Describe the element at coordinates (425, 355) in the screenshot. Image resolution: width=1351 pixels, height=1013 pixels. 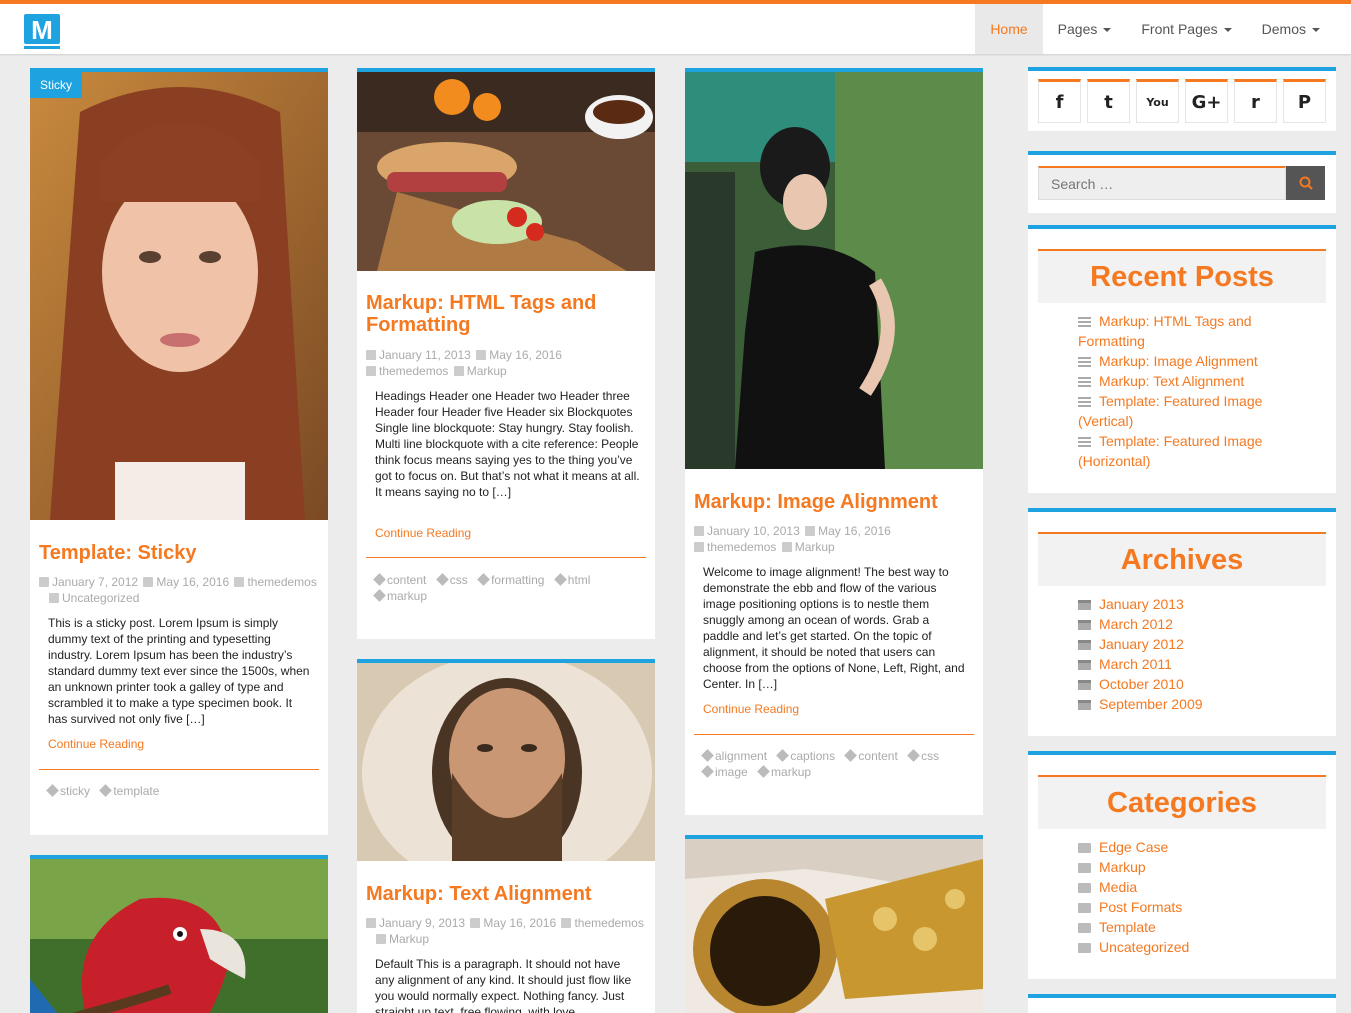
I see `post-date: January 11, 2013` at that location.